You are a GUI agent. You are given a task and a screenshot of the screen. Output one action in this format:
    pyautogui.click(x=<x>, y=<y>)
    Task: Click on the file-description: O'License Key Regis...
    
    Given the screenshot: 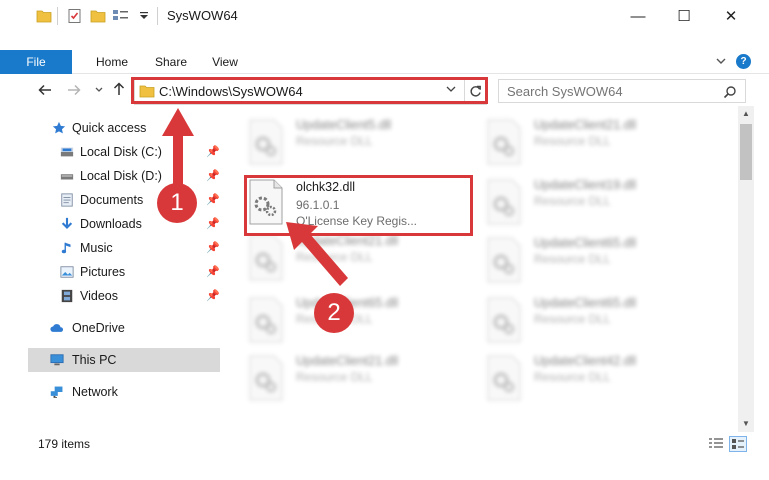 What is the action you would take?
    pyautogui.click(x=357, y=221)
    